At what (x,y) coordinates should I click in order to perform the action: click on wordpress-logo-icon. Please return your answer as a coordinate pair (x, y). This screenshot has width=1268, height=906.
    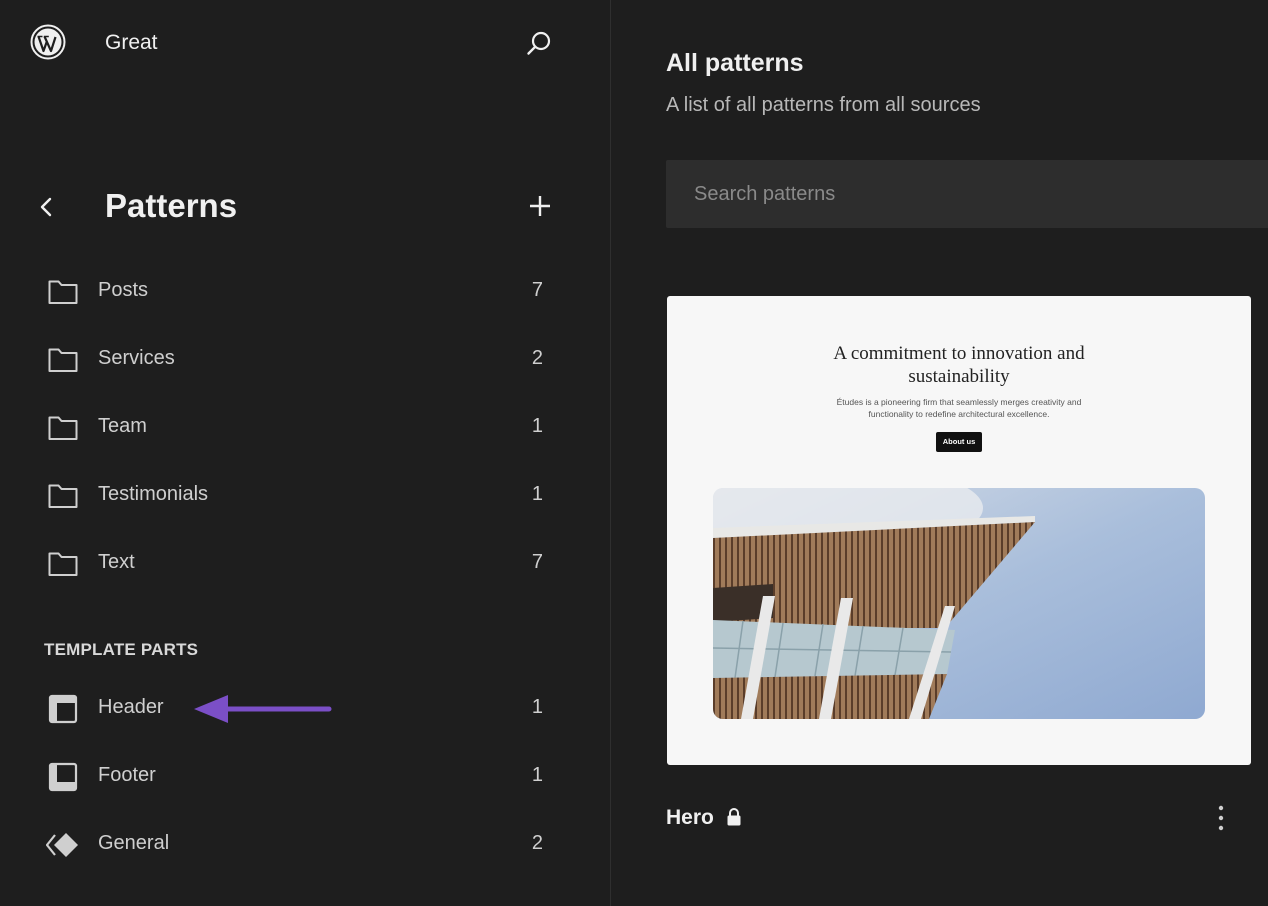
    Looking at the image, I should click on (48, 42).